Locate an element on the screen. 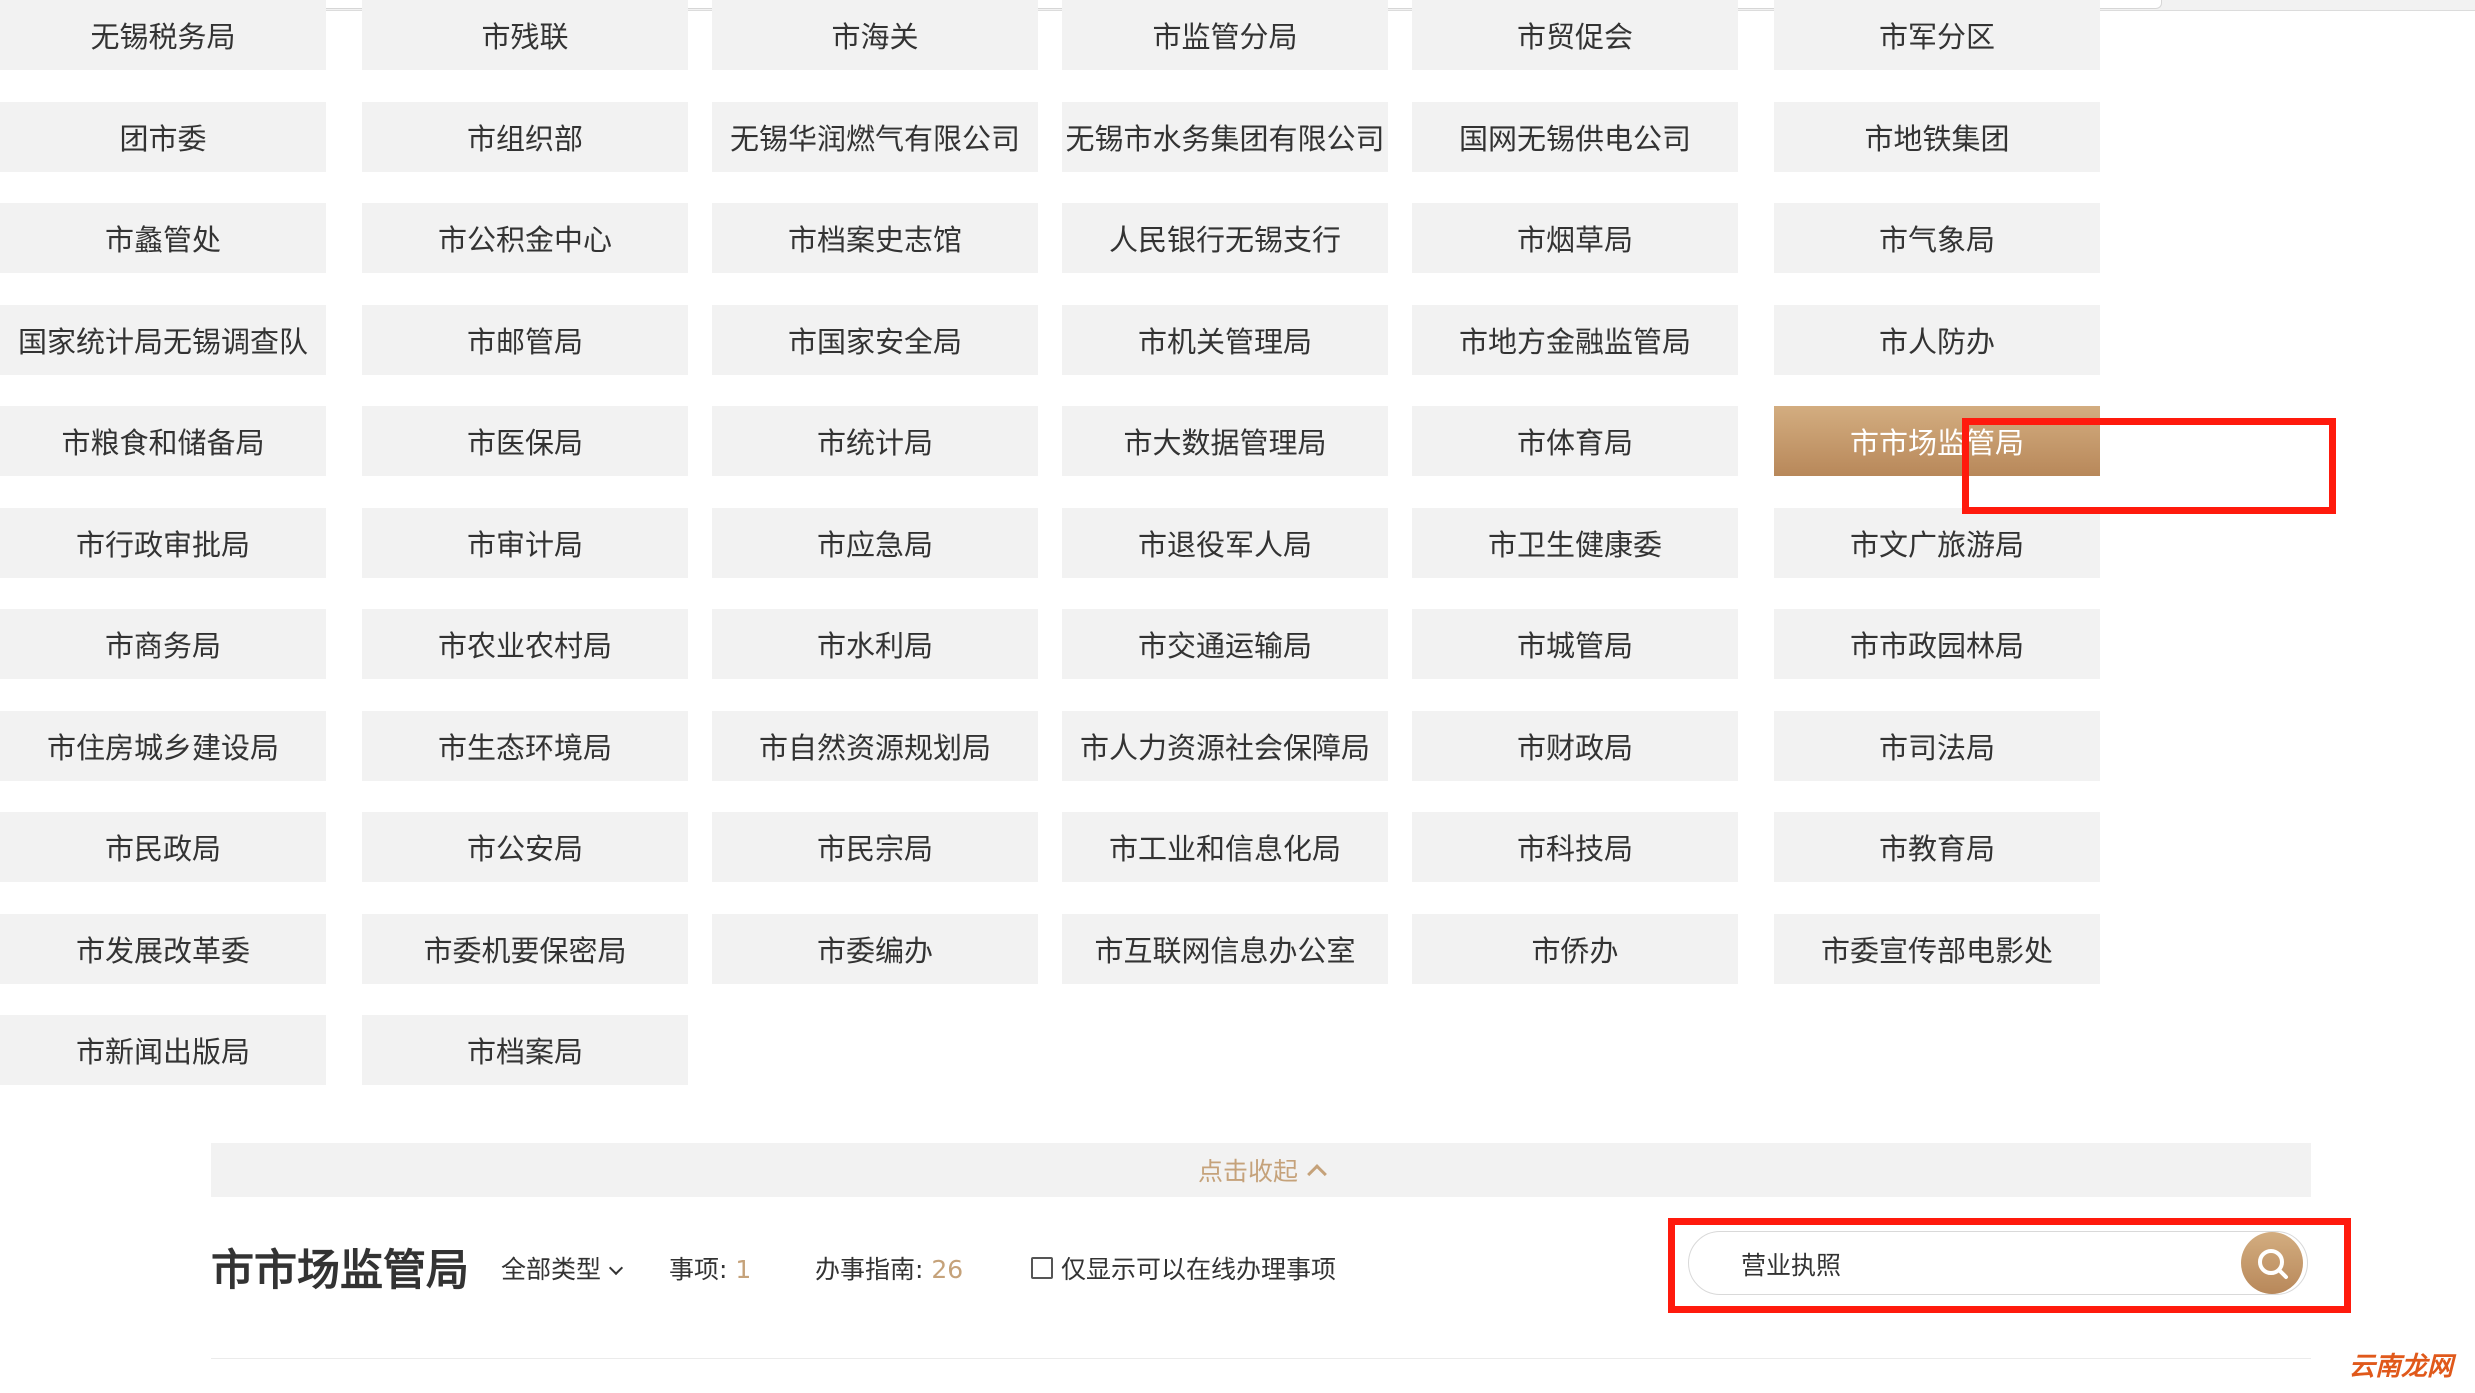 This screenshot has width=2475, height=1393. department-tile: 市残联 is located at coordinates (525, 35).